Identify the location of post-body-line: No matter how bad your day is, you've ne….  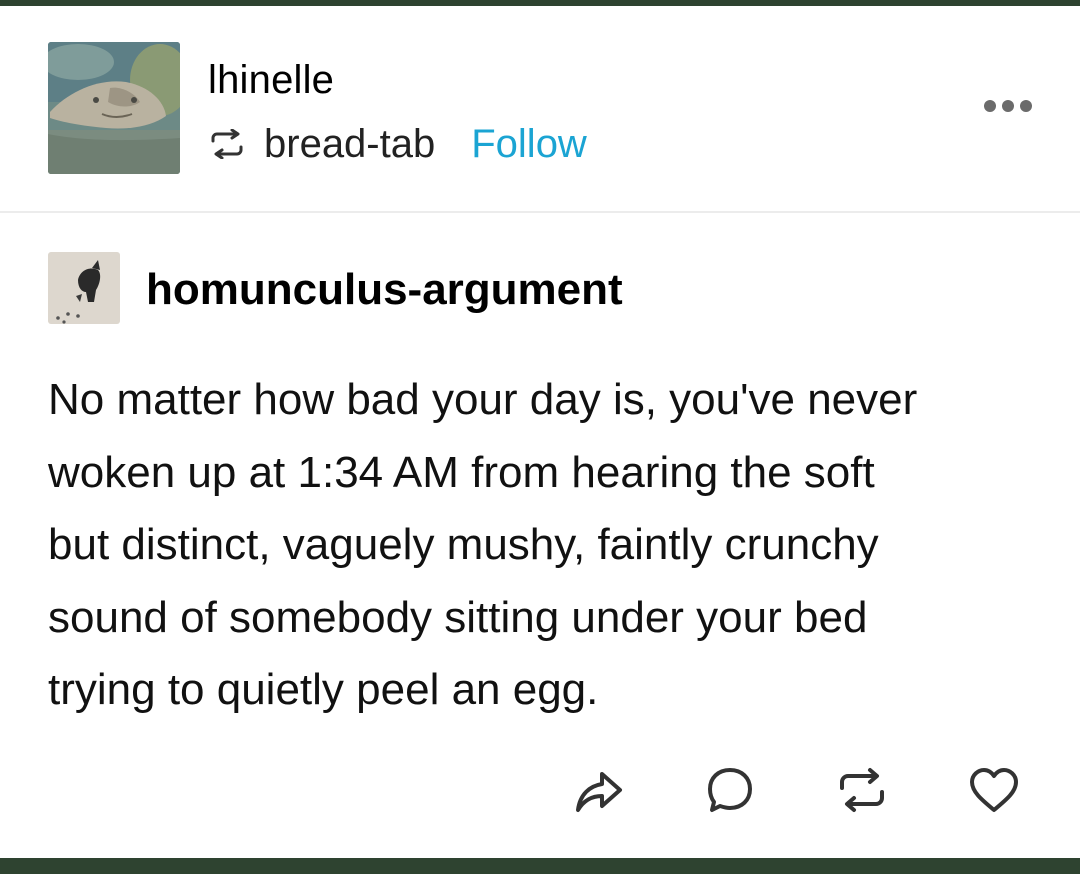
(483, 399).